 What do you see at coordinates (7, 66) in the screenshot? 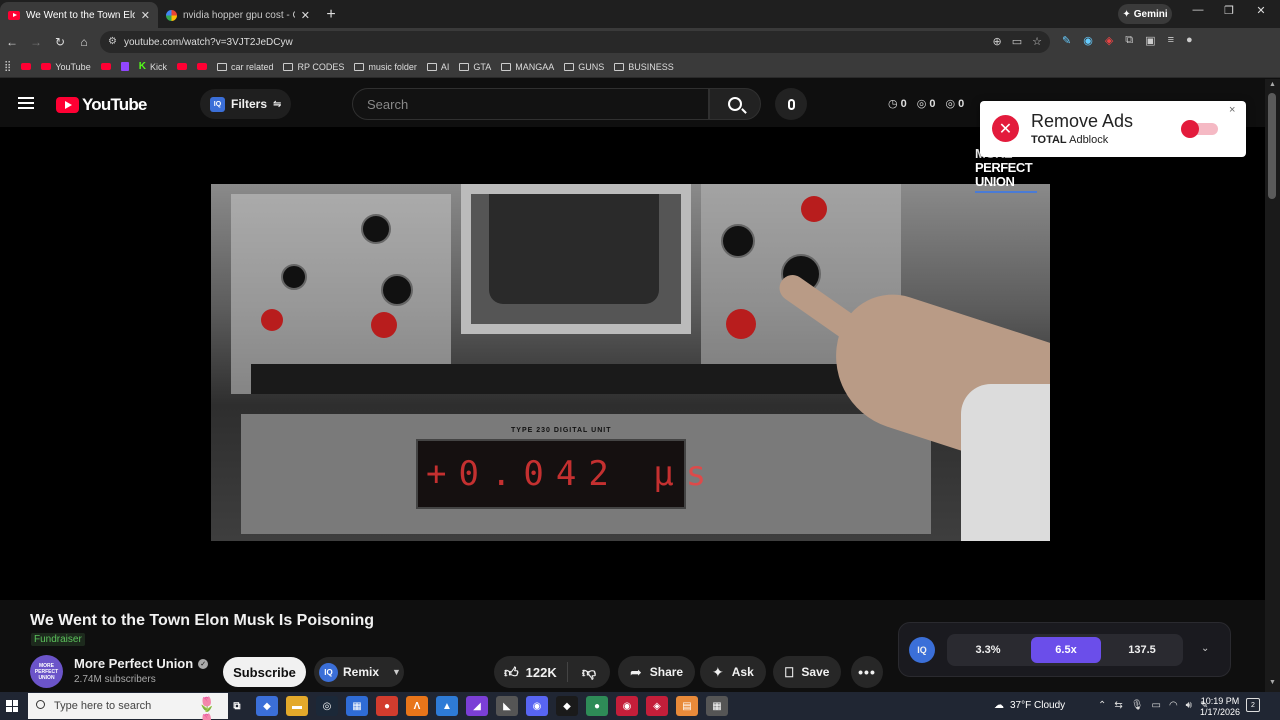
I see `apps-grid-icon: ⣿` at bounding box center [7, 66].